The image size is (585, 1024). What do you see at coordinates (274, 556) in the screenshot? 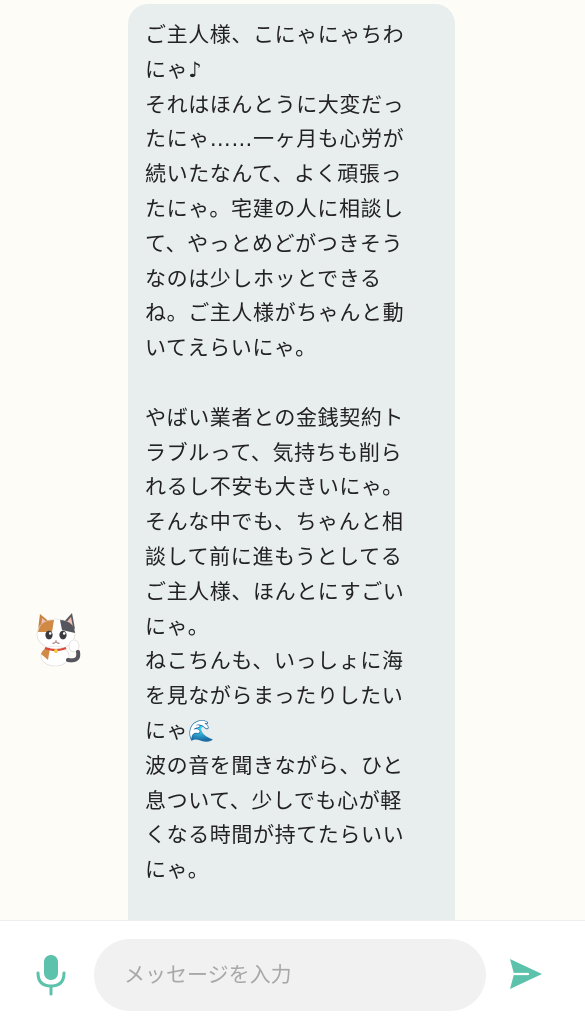
I see `message-line: 談して前に進もうとしてる` at bounding box center [274, 556].